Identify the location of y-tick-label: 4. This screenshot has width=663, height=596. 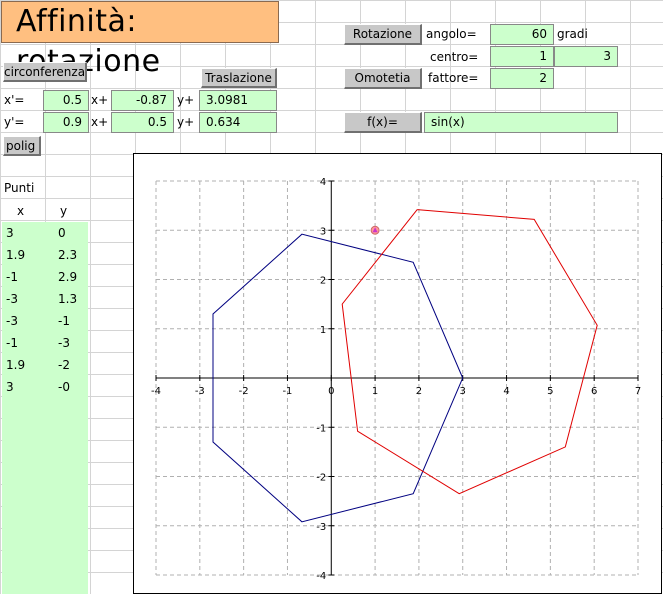
(323, 182).